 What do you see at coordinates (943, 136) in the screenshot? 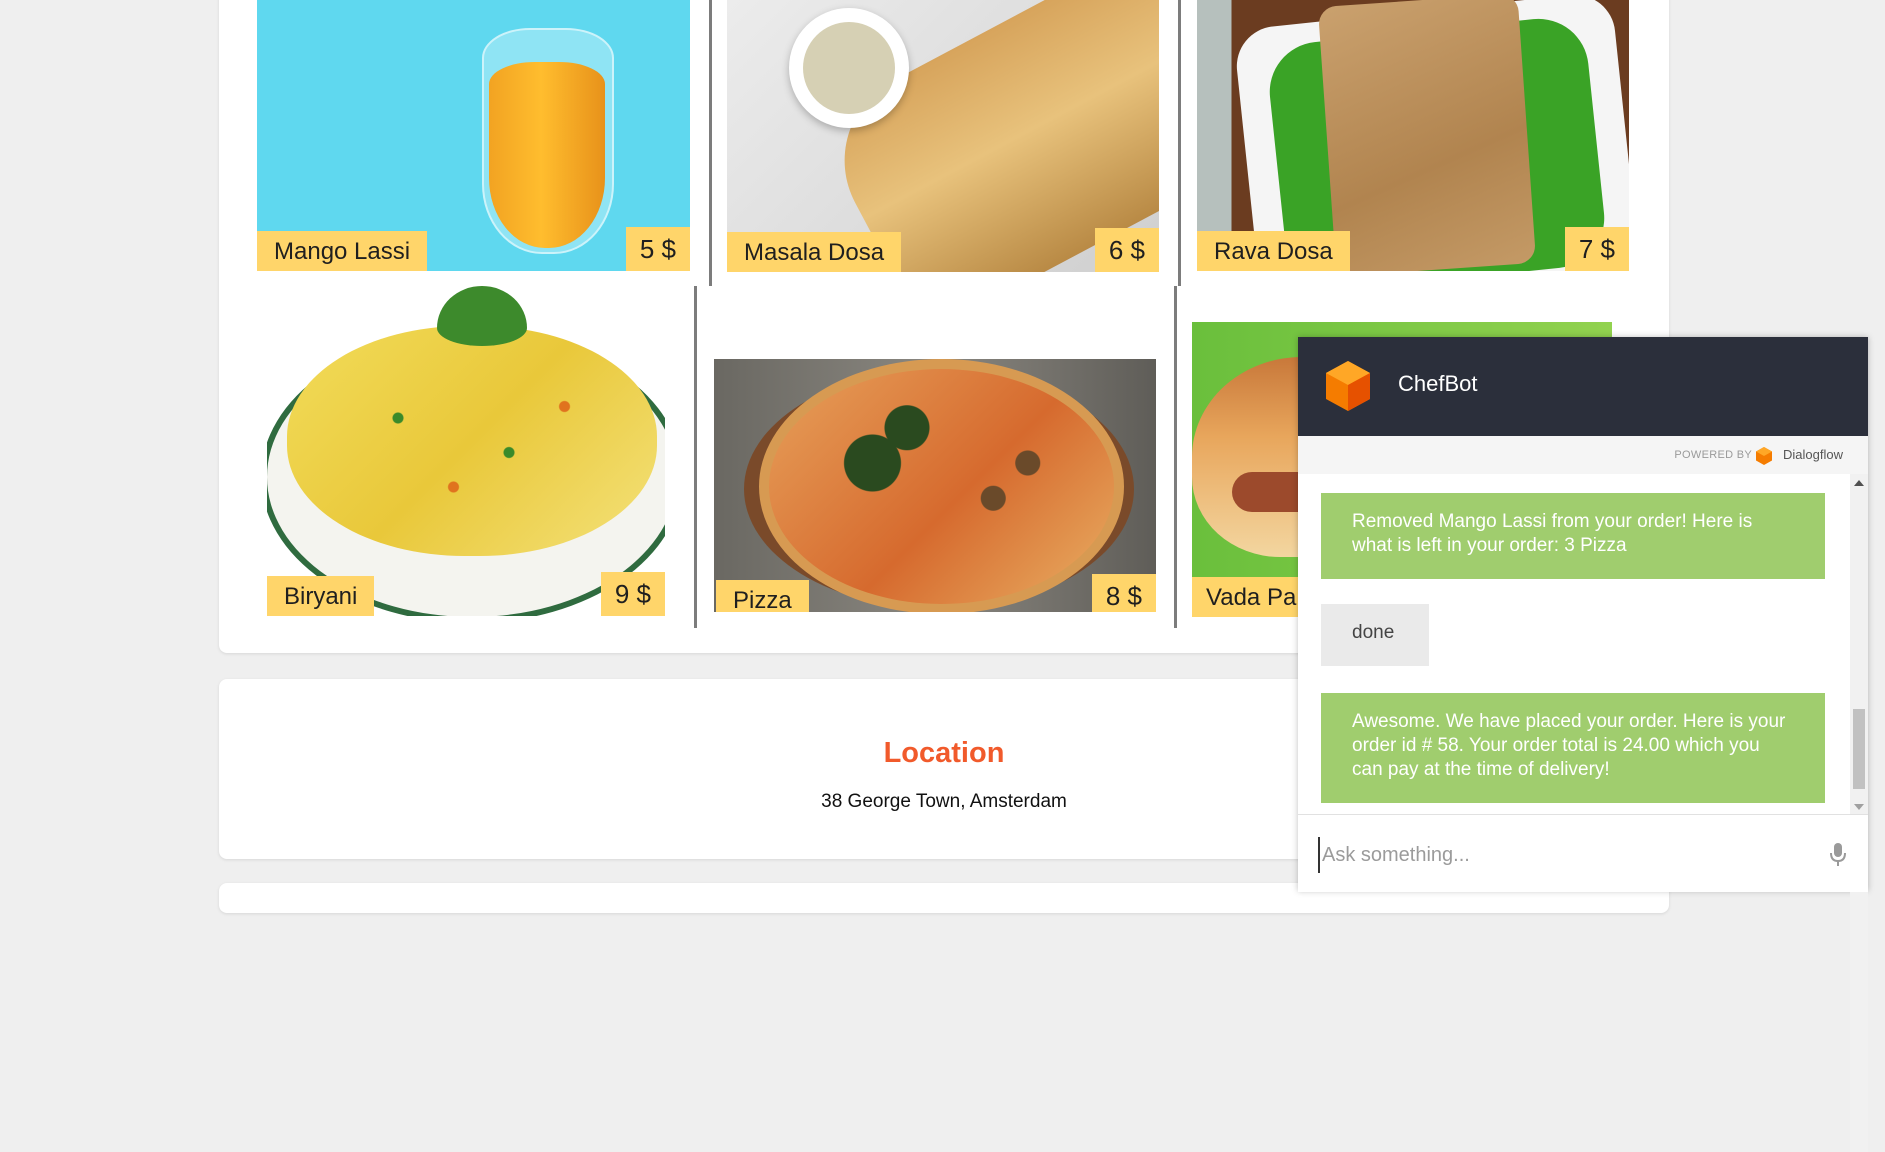
I see `menu-item-masala-dosa: Masala Dosa 6 $` at bounding box center [943, 136].